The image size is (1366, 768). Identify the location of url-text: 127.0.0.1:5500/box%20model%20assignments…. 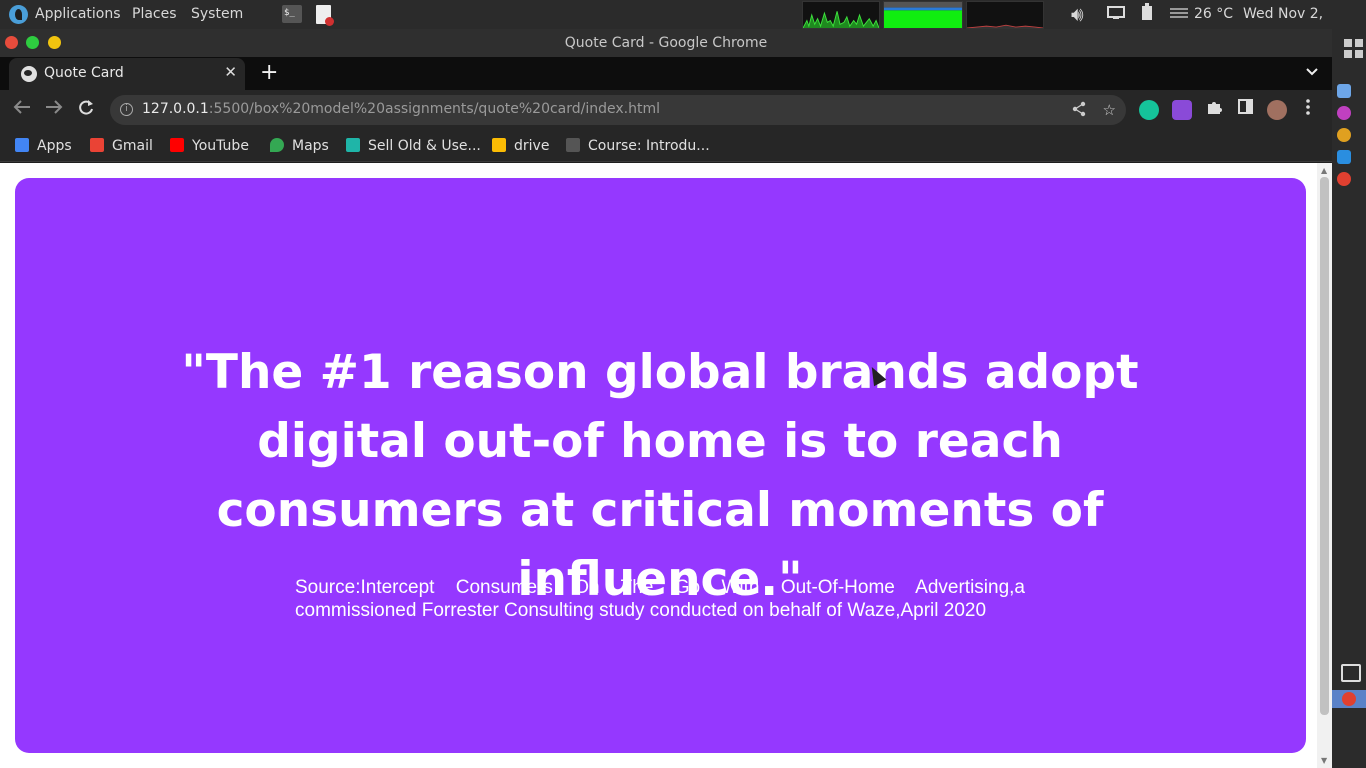
(401, 109).